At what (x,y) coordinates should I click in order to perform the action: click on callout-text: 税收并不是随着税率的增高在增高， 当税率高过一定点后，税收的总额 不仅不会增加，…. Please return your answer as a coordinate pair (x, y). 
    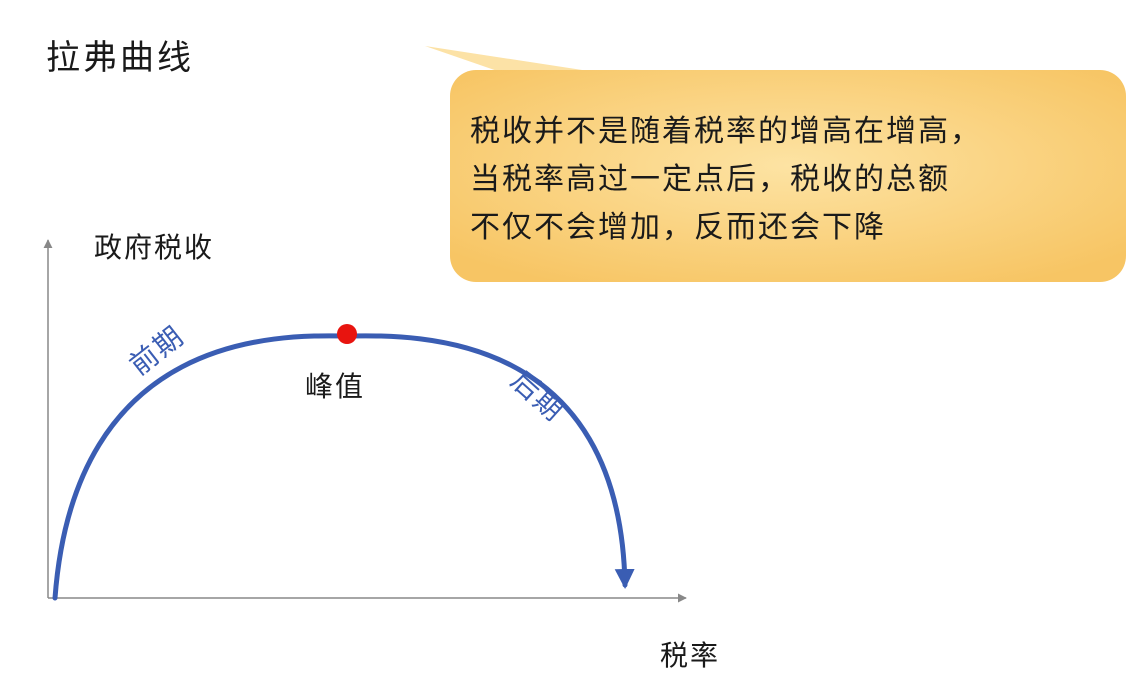
    Looking at the image, I should click on (780, 180).